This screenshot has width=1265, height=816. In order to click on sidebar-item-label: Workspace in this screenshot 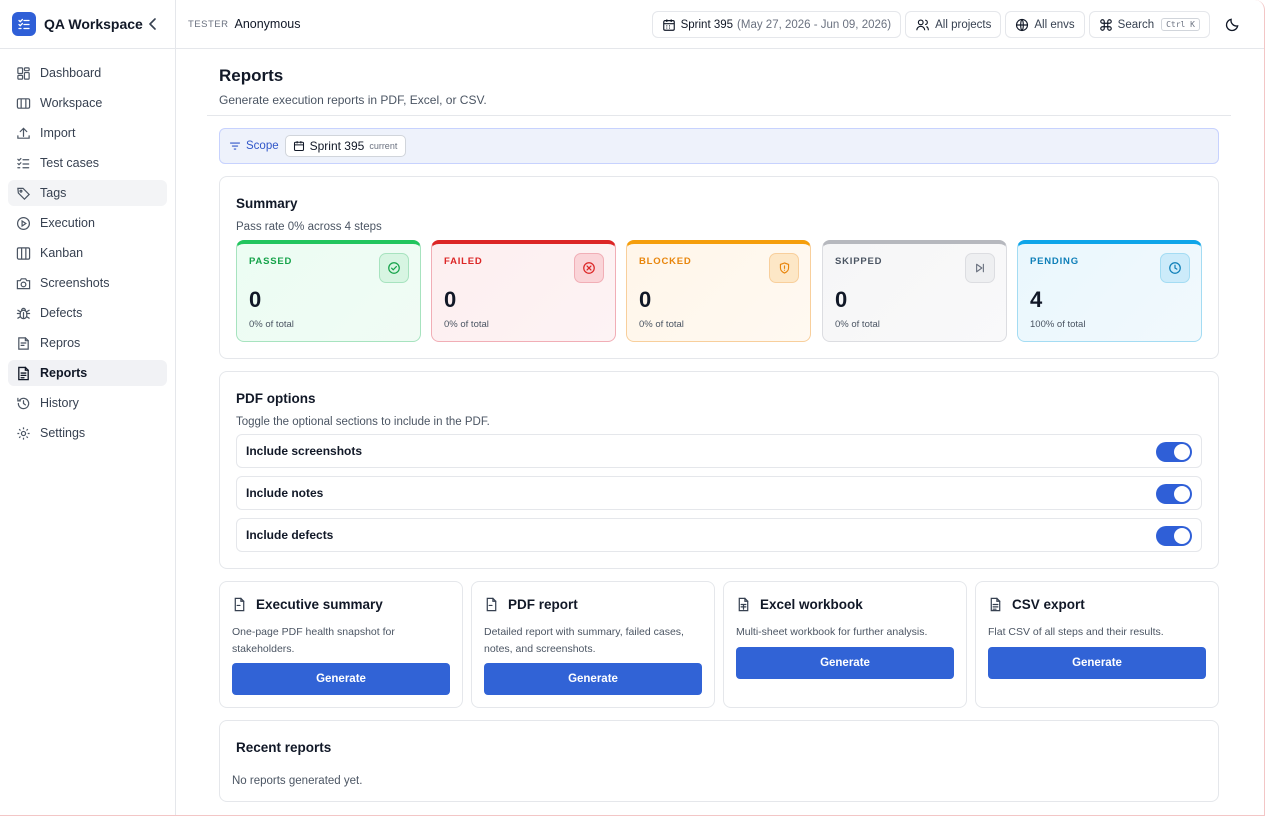, I will do `click(71, 103)`.